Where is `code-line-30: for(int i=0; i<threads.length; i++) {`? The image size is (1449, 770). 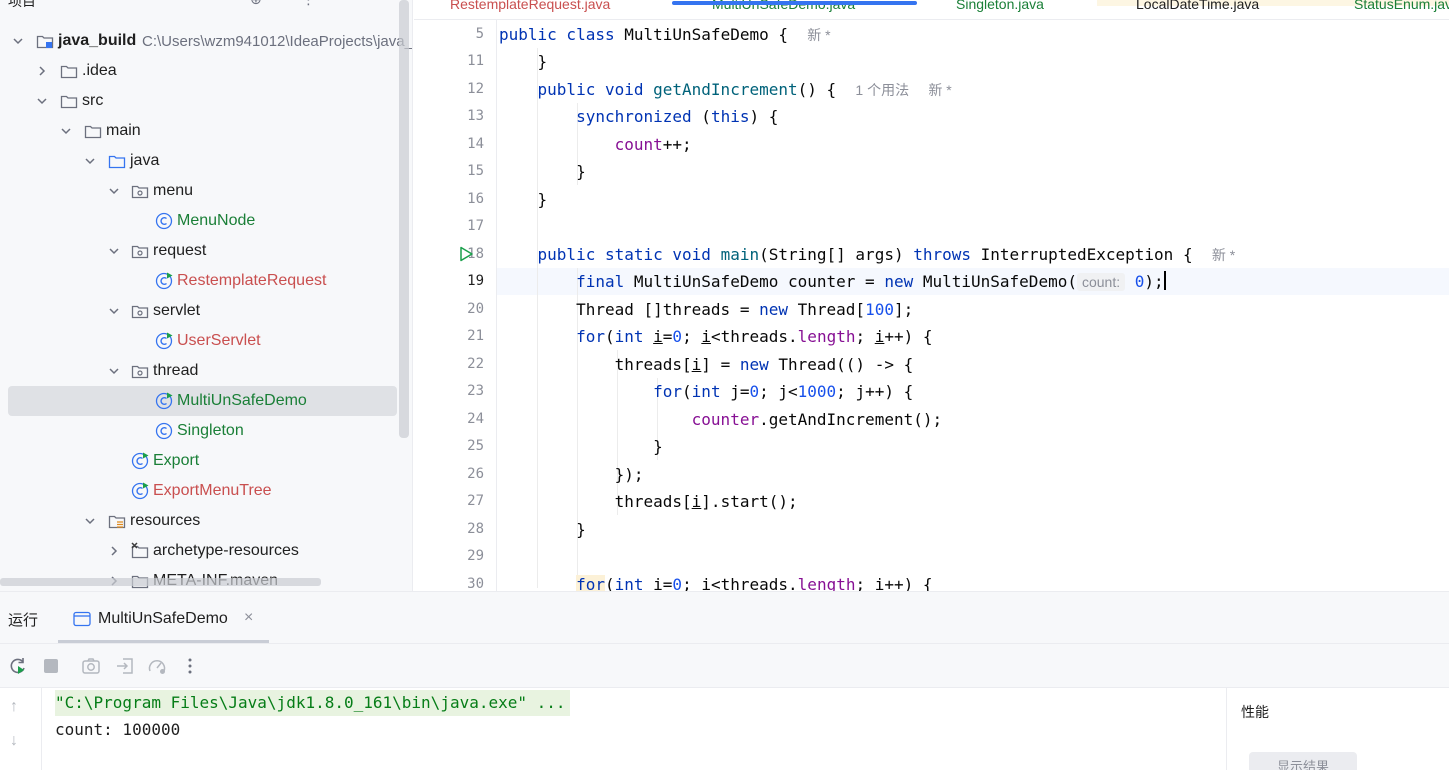
code-line-30: for(int i=0; i<threads.length; i++) { is located at coordinates (716, 581).